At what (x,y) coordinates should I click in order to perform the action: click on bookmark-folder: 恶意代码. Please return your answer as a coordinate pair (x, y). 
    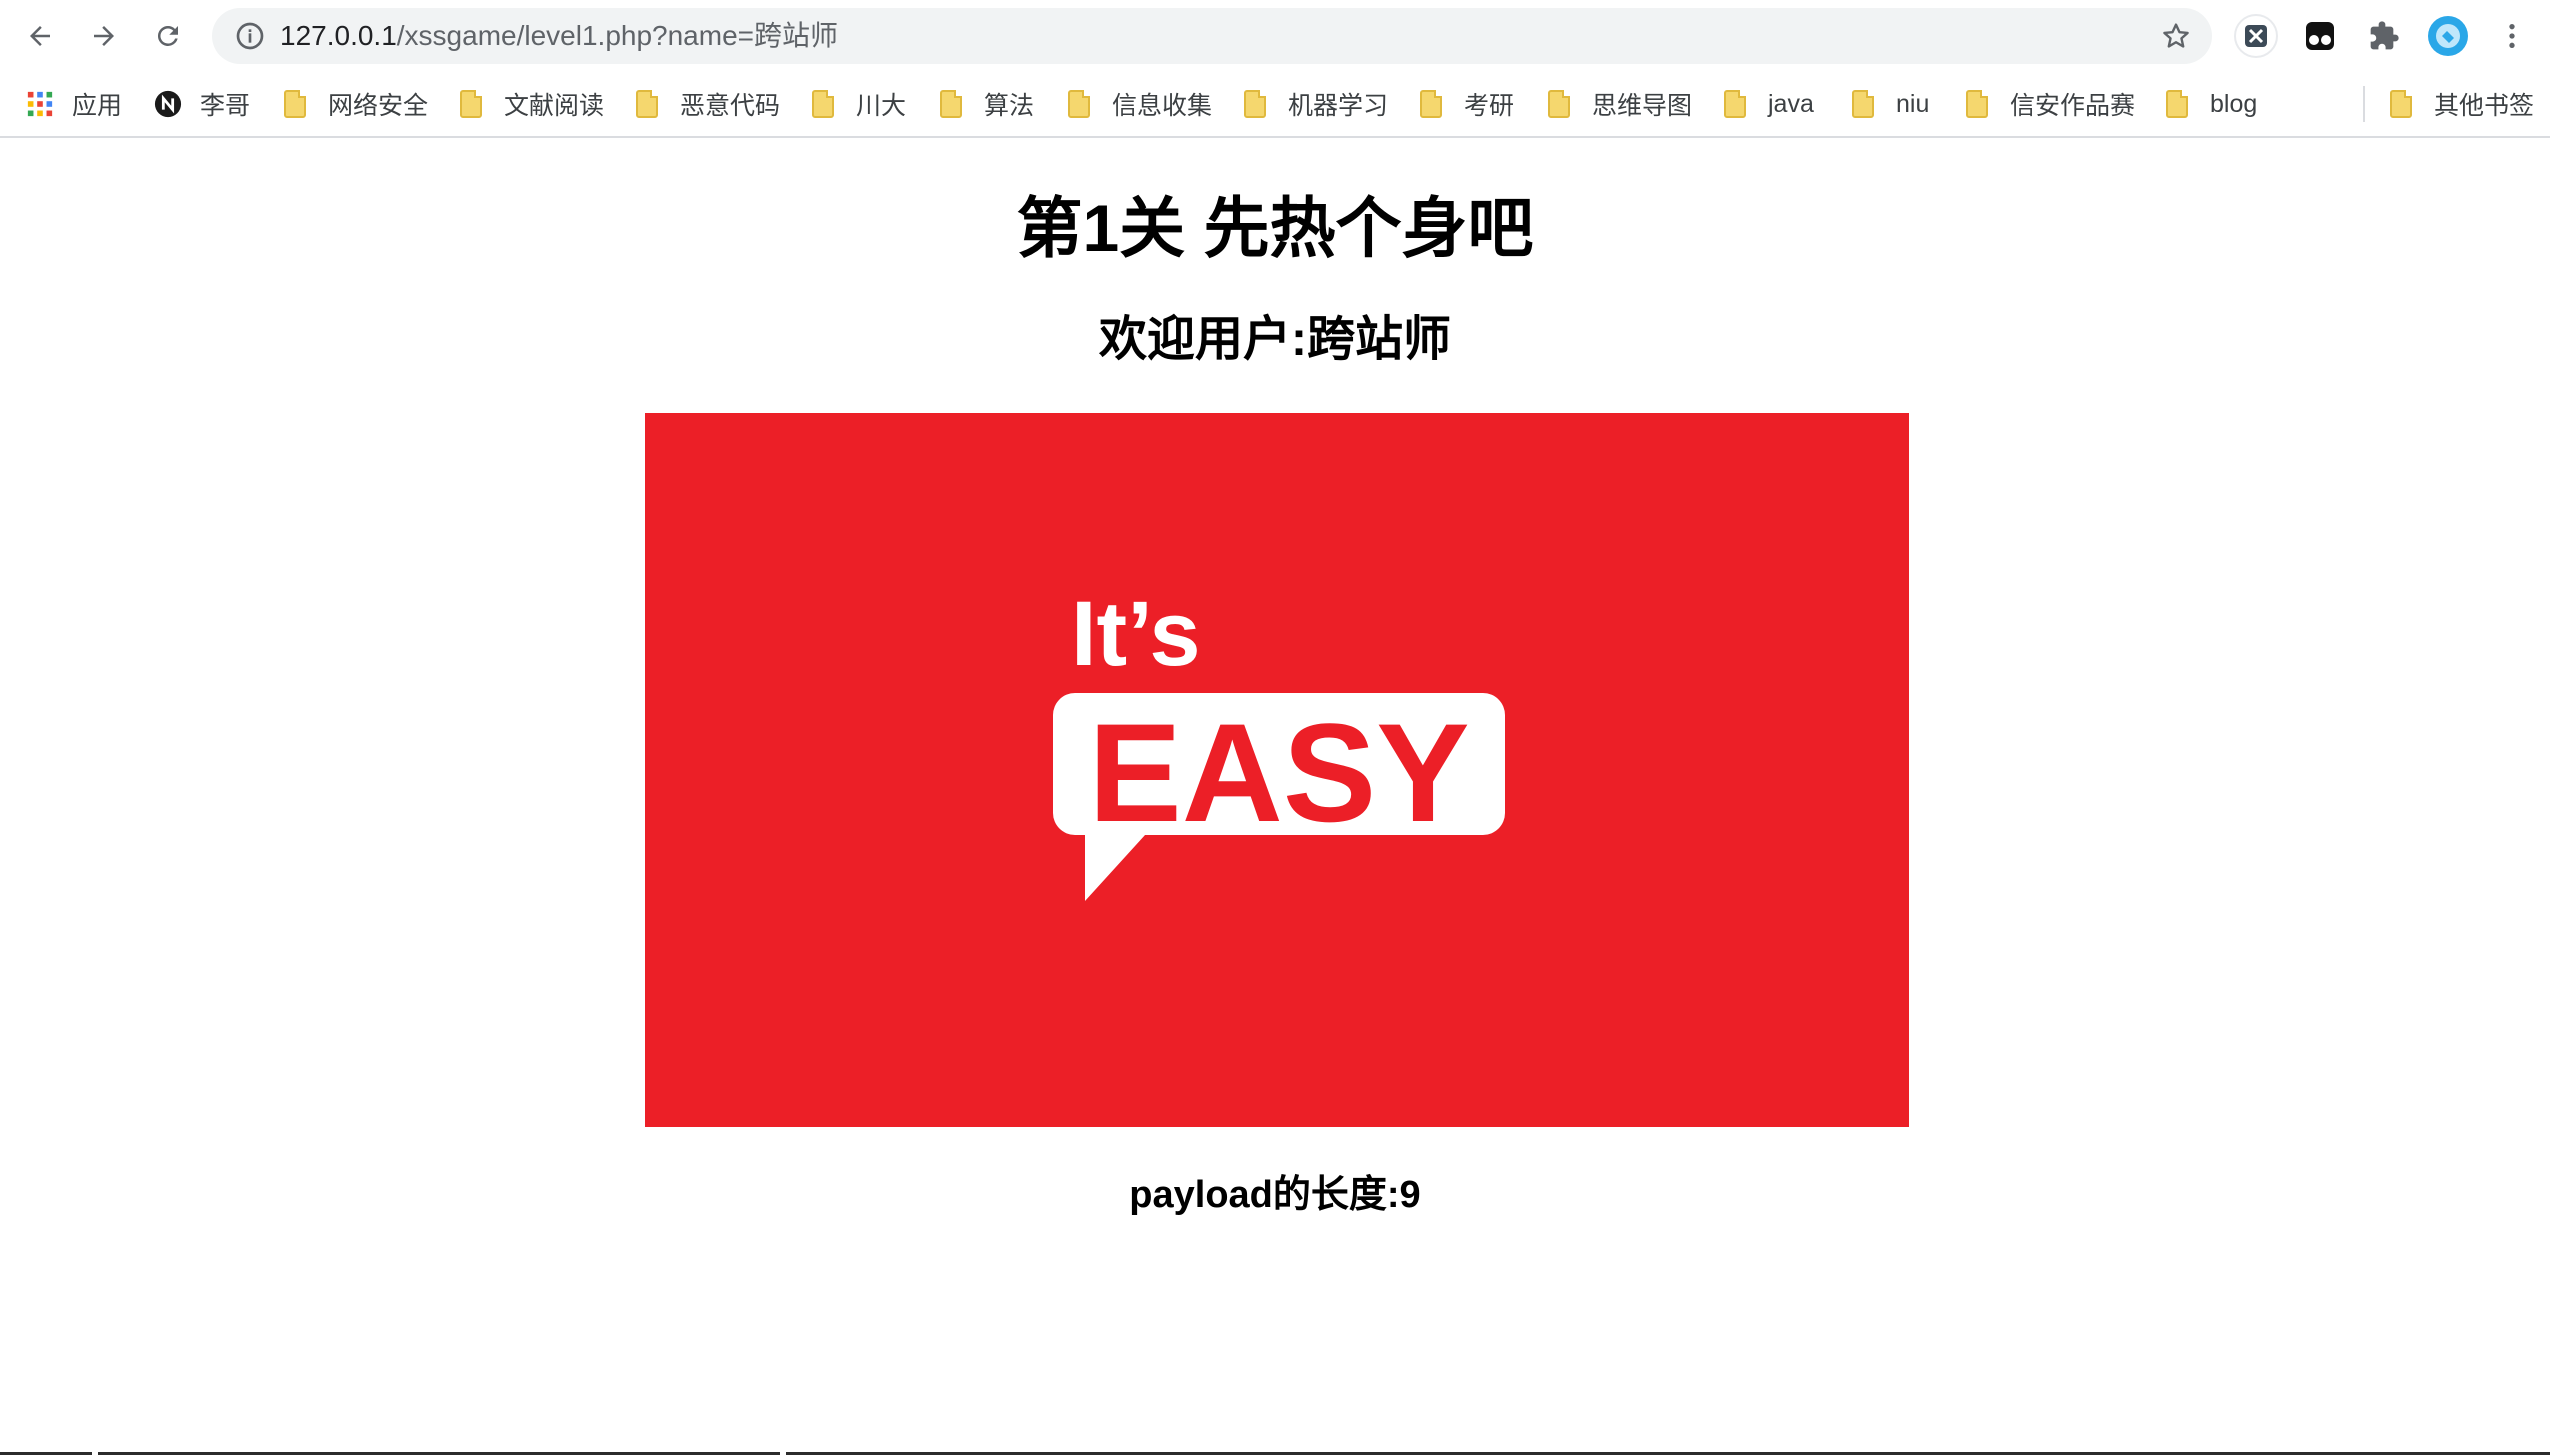
    Looking at the image, I should click on (708, 104).